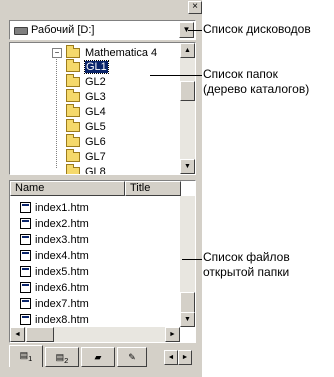 The image size is (334, 377). What do you see at coordinates (95, 97) in the screenshot?
I see `tree-node-label: GL3` at bounding box center [95, 97].